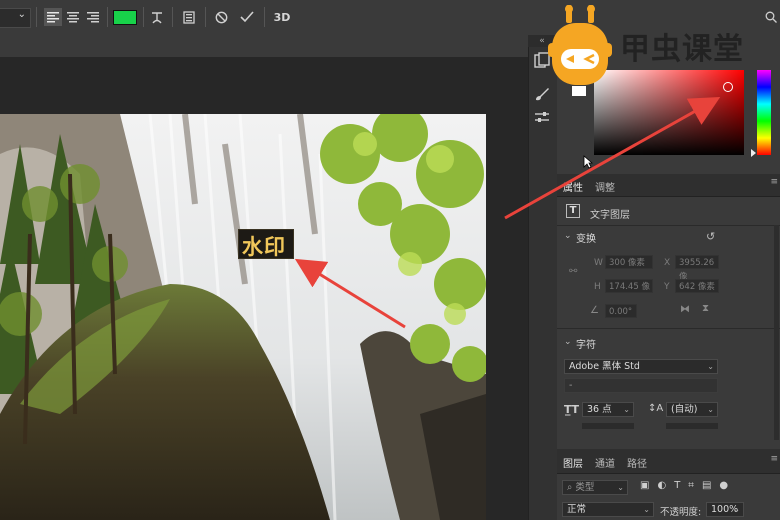  I want to click on cancel-button, so click(221, 17).